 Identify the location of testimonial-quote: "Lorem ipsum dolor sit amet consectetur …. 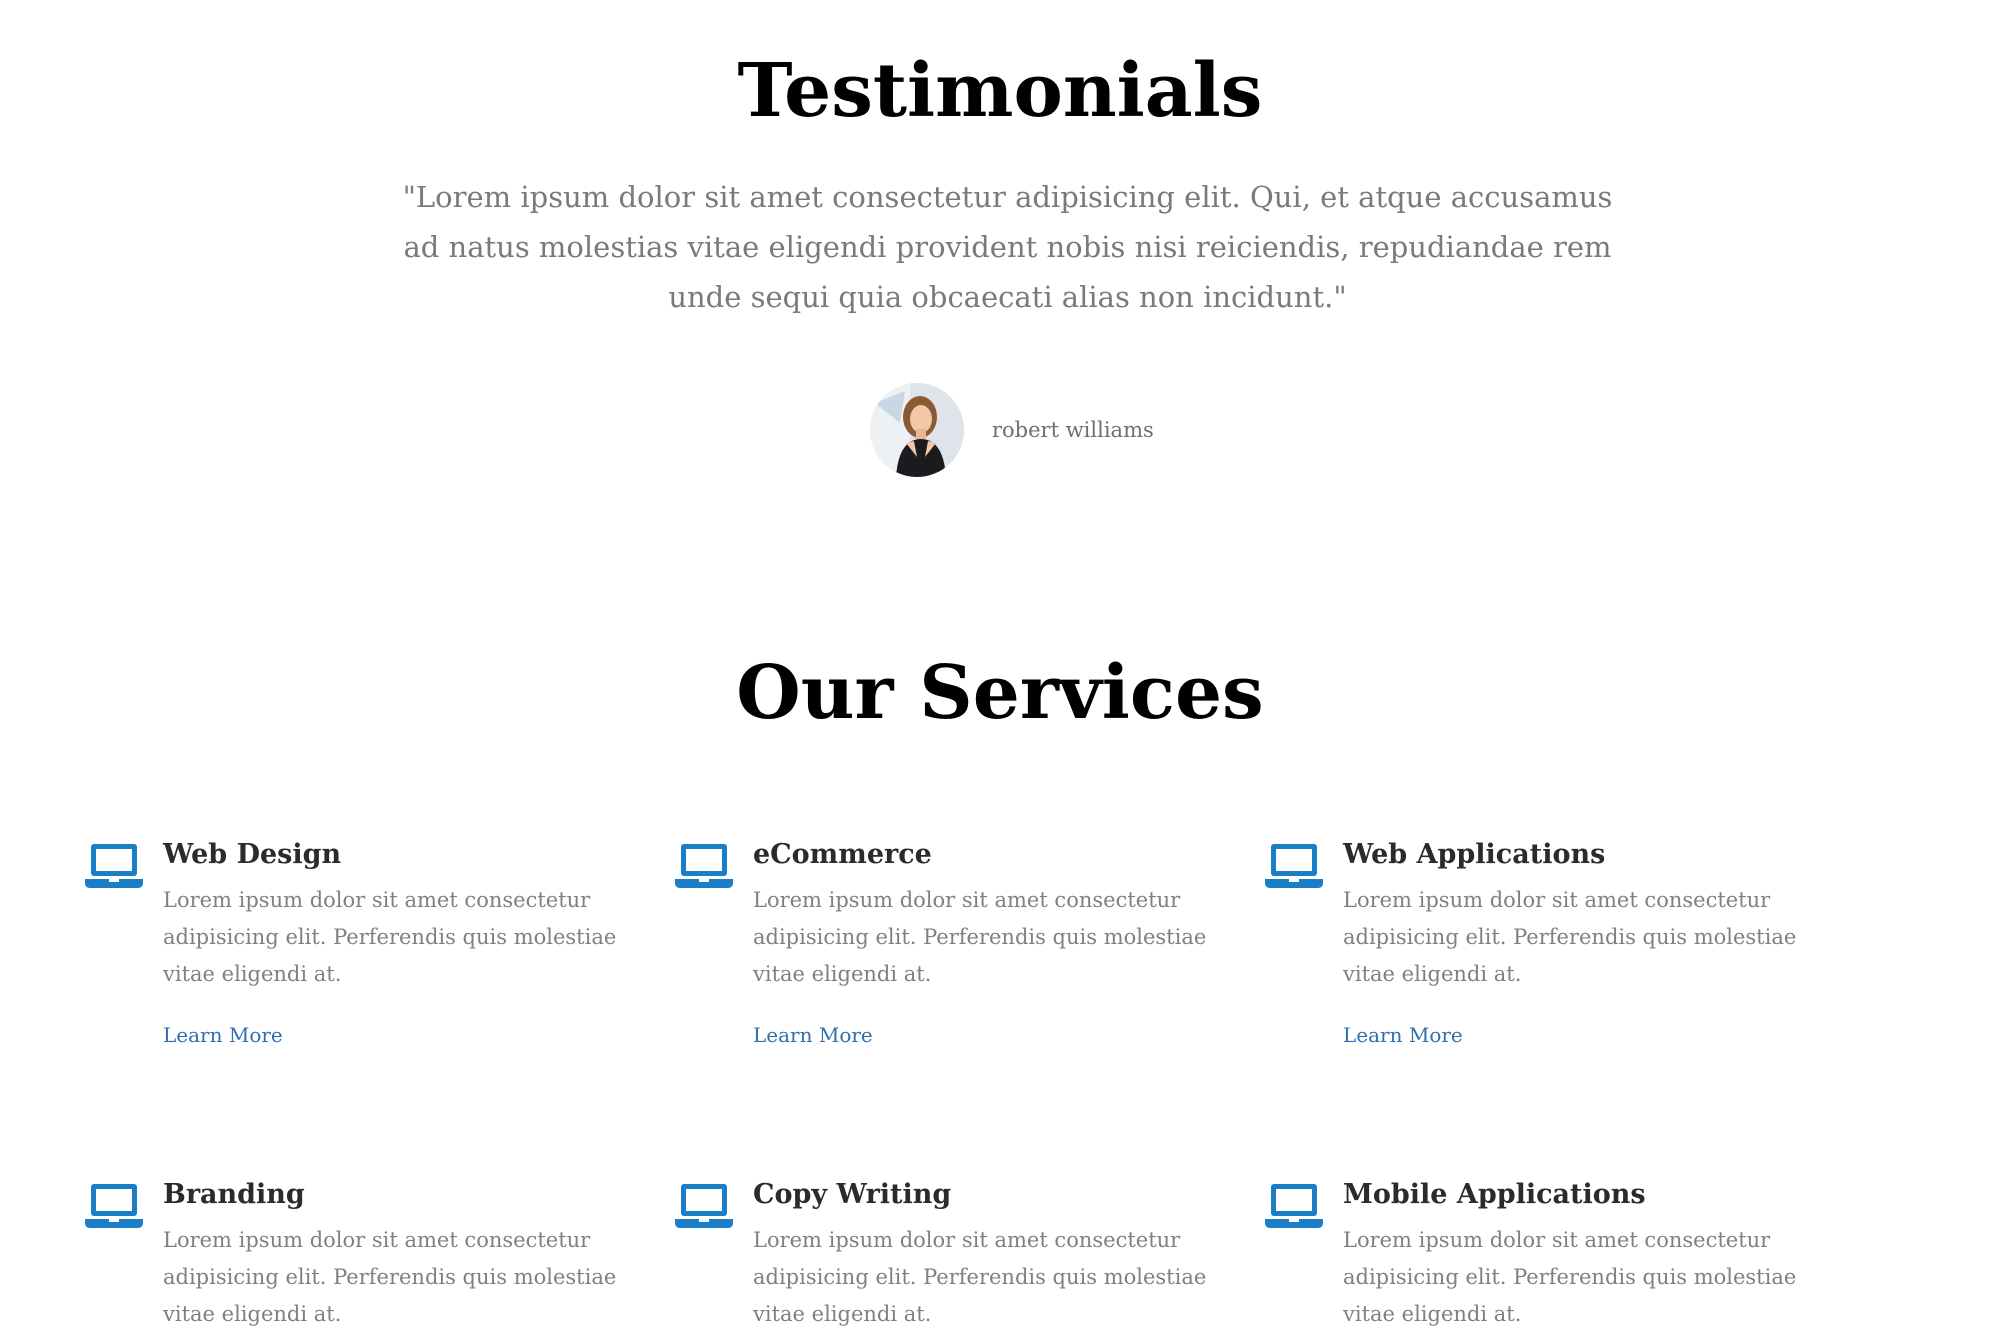
(1007, 247).